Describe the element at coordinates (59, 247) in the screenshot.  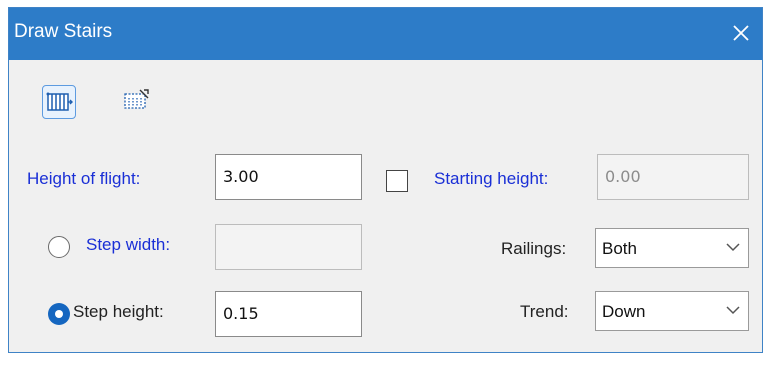
I see `step-width-radio` at that location.